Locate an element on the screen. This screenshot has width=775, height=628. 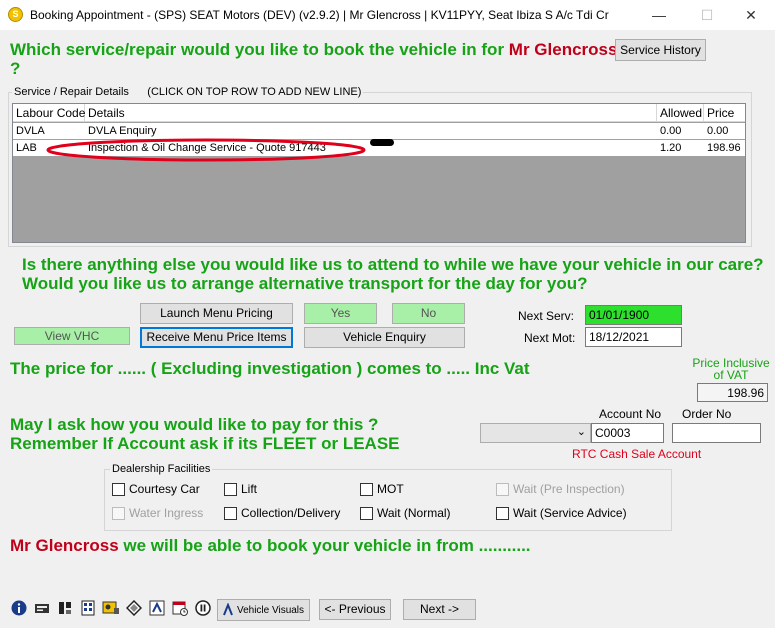
close-button: ✕ is located at coordinates (751, 15).